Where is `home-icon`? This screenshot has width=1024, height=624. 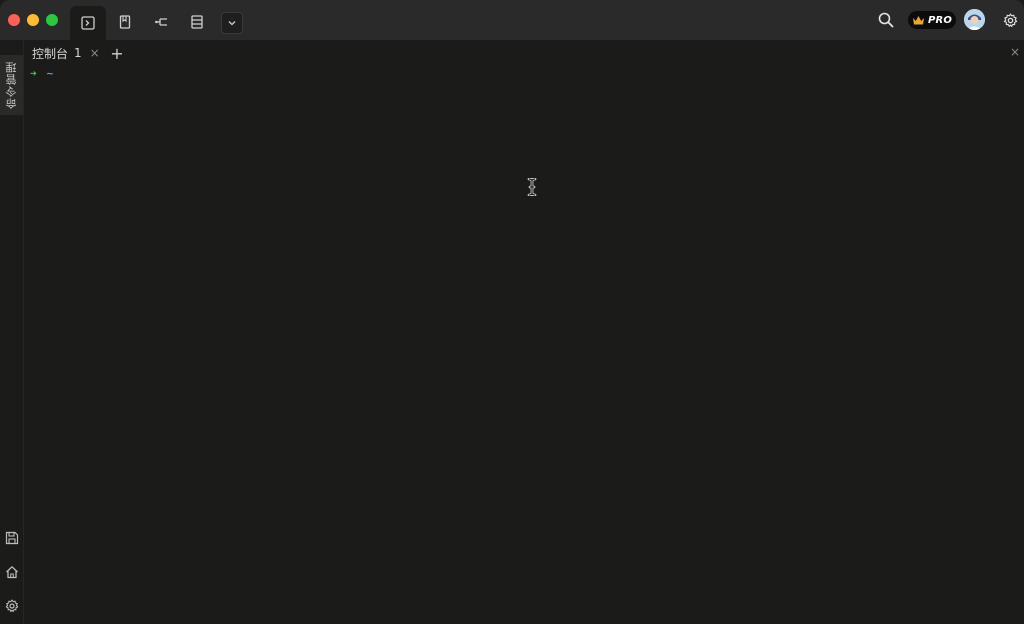
home-icon is located at coordinates (12, 572).